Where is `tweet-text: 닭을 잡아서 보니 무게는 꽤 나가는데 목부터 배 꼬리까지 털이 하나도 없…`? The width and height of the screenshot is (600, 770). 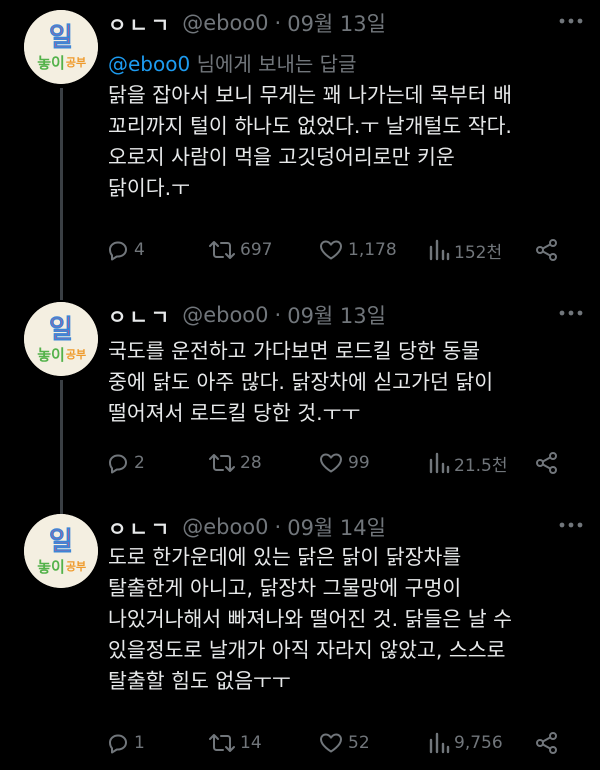 tweet-text: 닭을 잡아서 보니 무게는 꽤 나가는데 목부터 배 꼬리까지 털이 하나도 없… is located at coordinates (346, 142).